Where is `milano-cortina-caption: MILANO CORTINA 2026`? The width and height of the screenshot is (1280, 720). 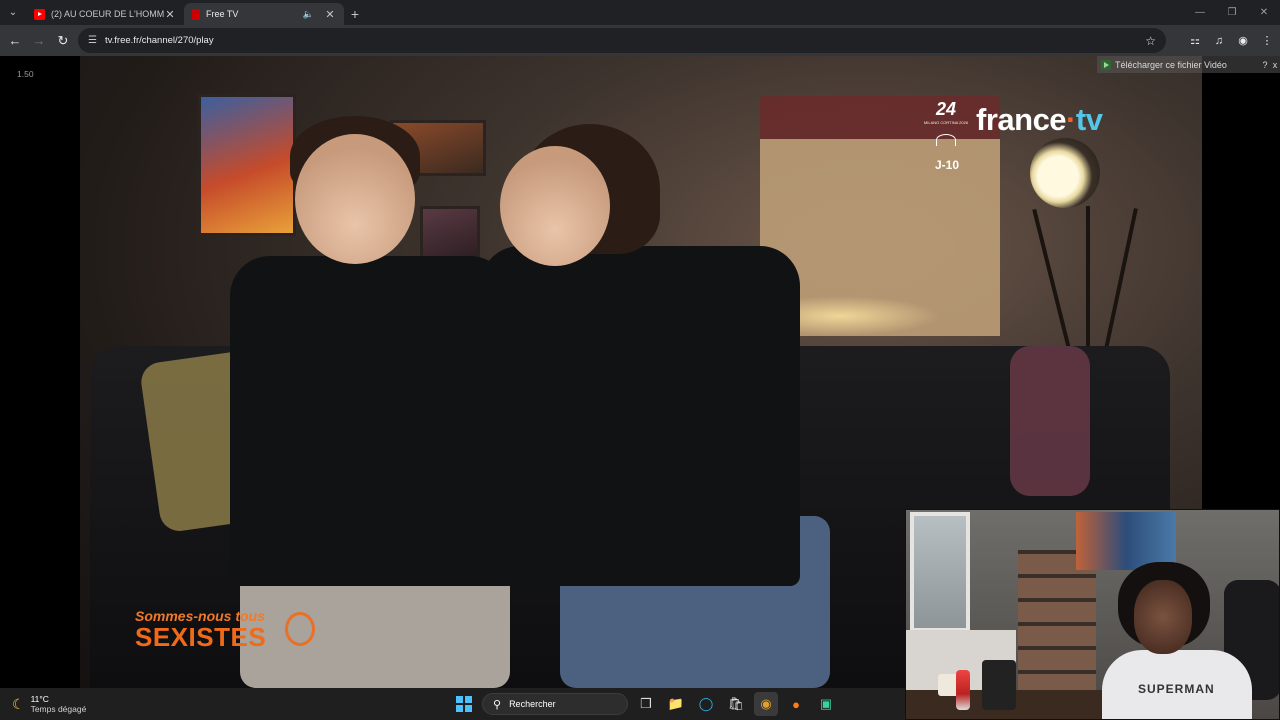 milano-cortina-caption: MILANO CORTINA 2026 is located at coordinates (946, 122).